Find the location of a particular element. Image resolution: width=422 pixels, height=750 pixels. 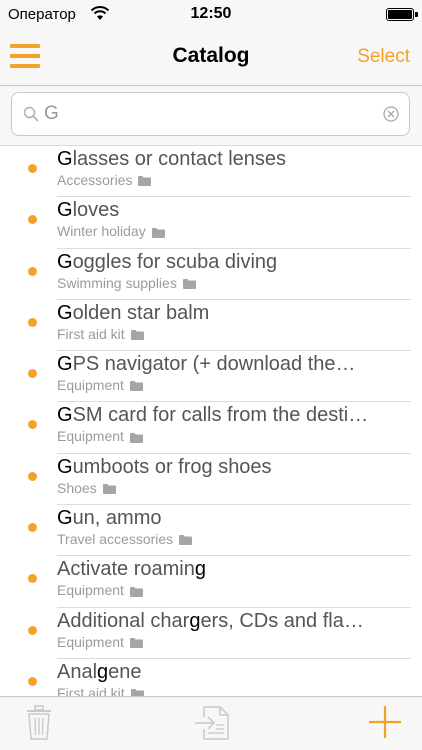

item-category: Travel accessories is located at coordinates (125, 539).